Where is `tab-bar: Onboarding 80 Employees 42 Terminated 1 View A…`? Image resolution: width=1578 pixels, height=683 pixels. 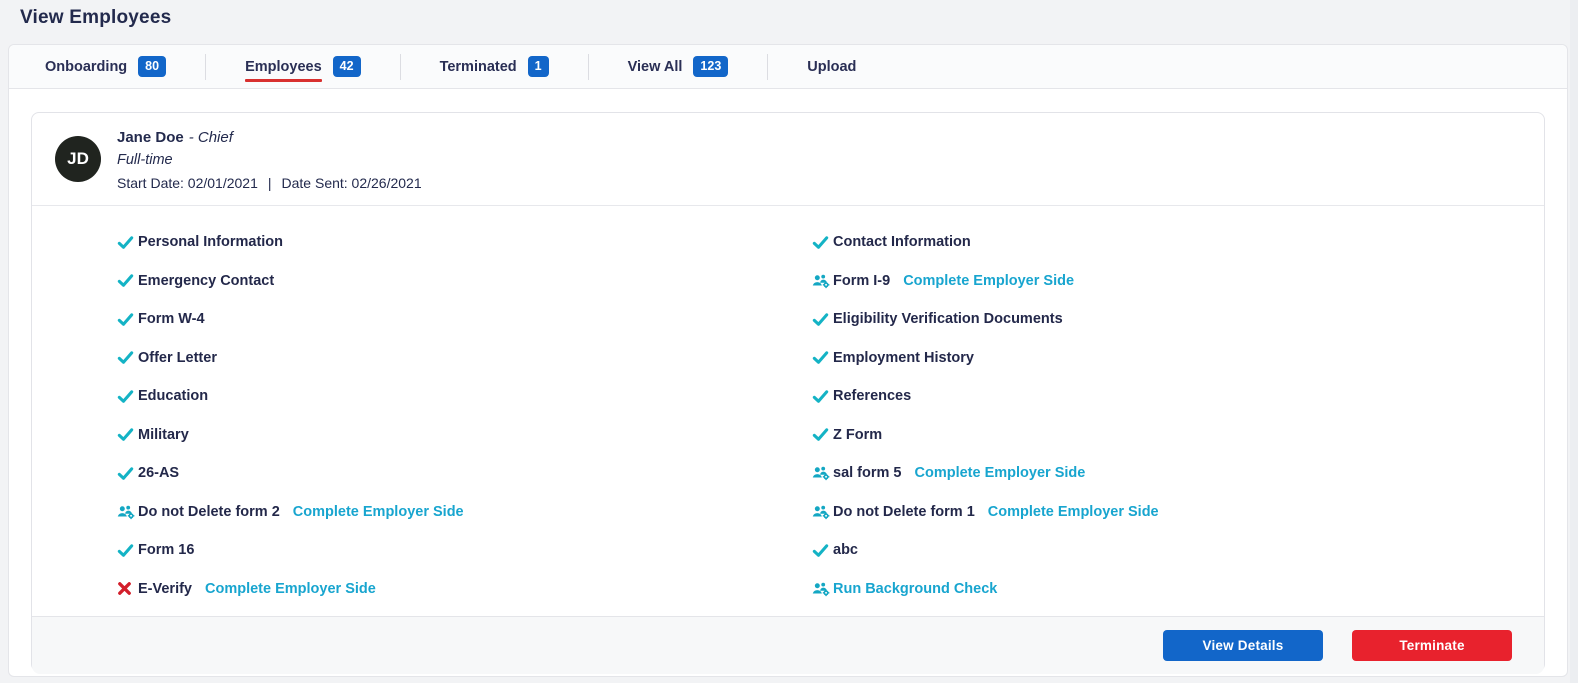 tab-bar: Onboarding 80 Employees 42 Terminated 1 View A… is located at coordinates (788, 67).